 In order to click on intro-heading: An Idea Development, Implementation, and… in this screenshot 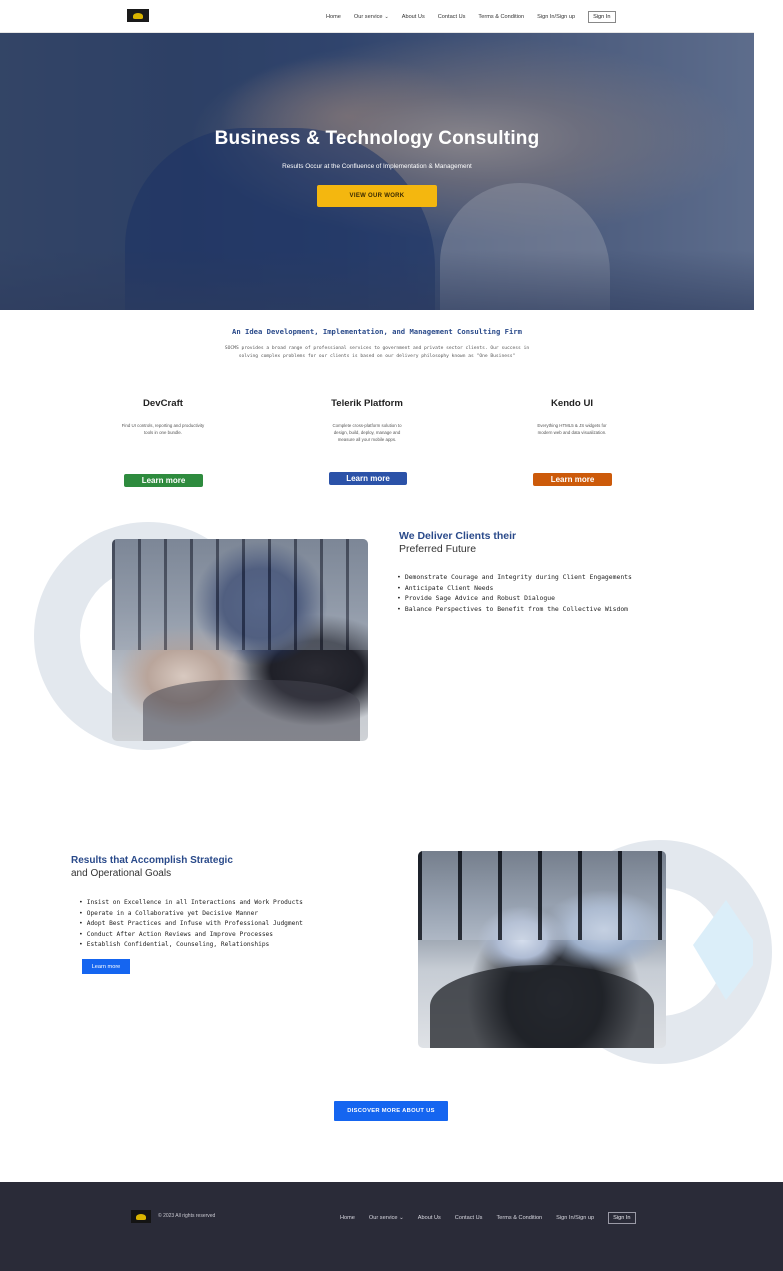, I will do `click(377, 331)`.